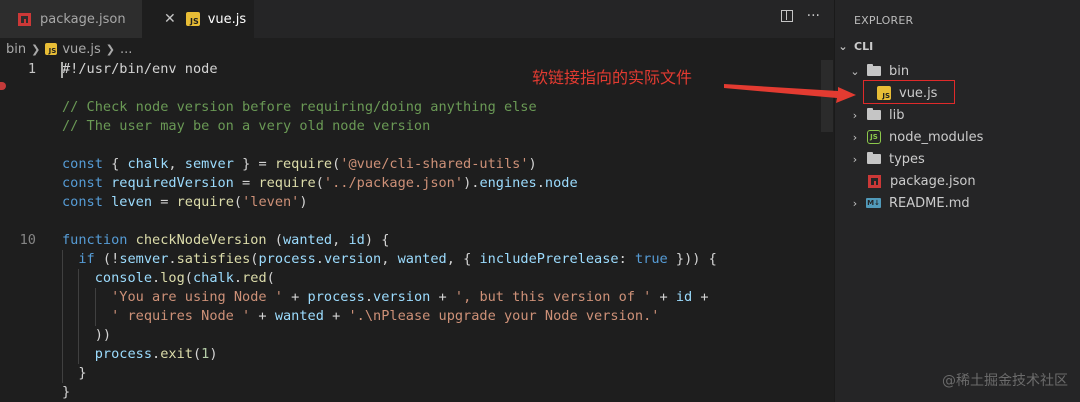  I want to click on code-token: require, so click(205, 202).